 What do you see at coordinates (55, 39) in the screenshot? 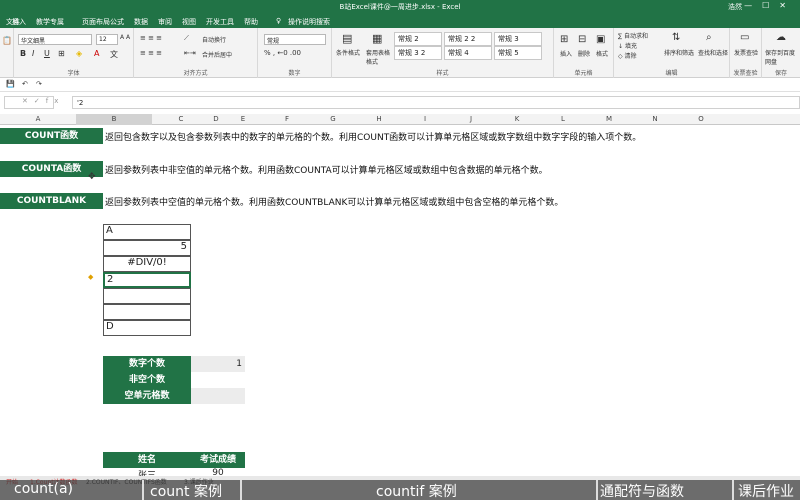
I see `font-name-select: 华文细黑` at bounding box center [55, 39].